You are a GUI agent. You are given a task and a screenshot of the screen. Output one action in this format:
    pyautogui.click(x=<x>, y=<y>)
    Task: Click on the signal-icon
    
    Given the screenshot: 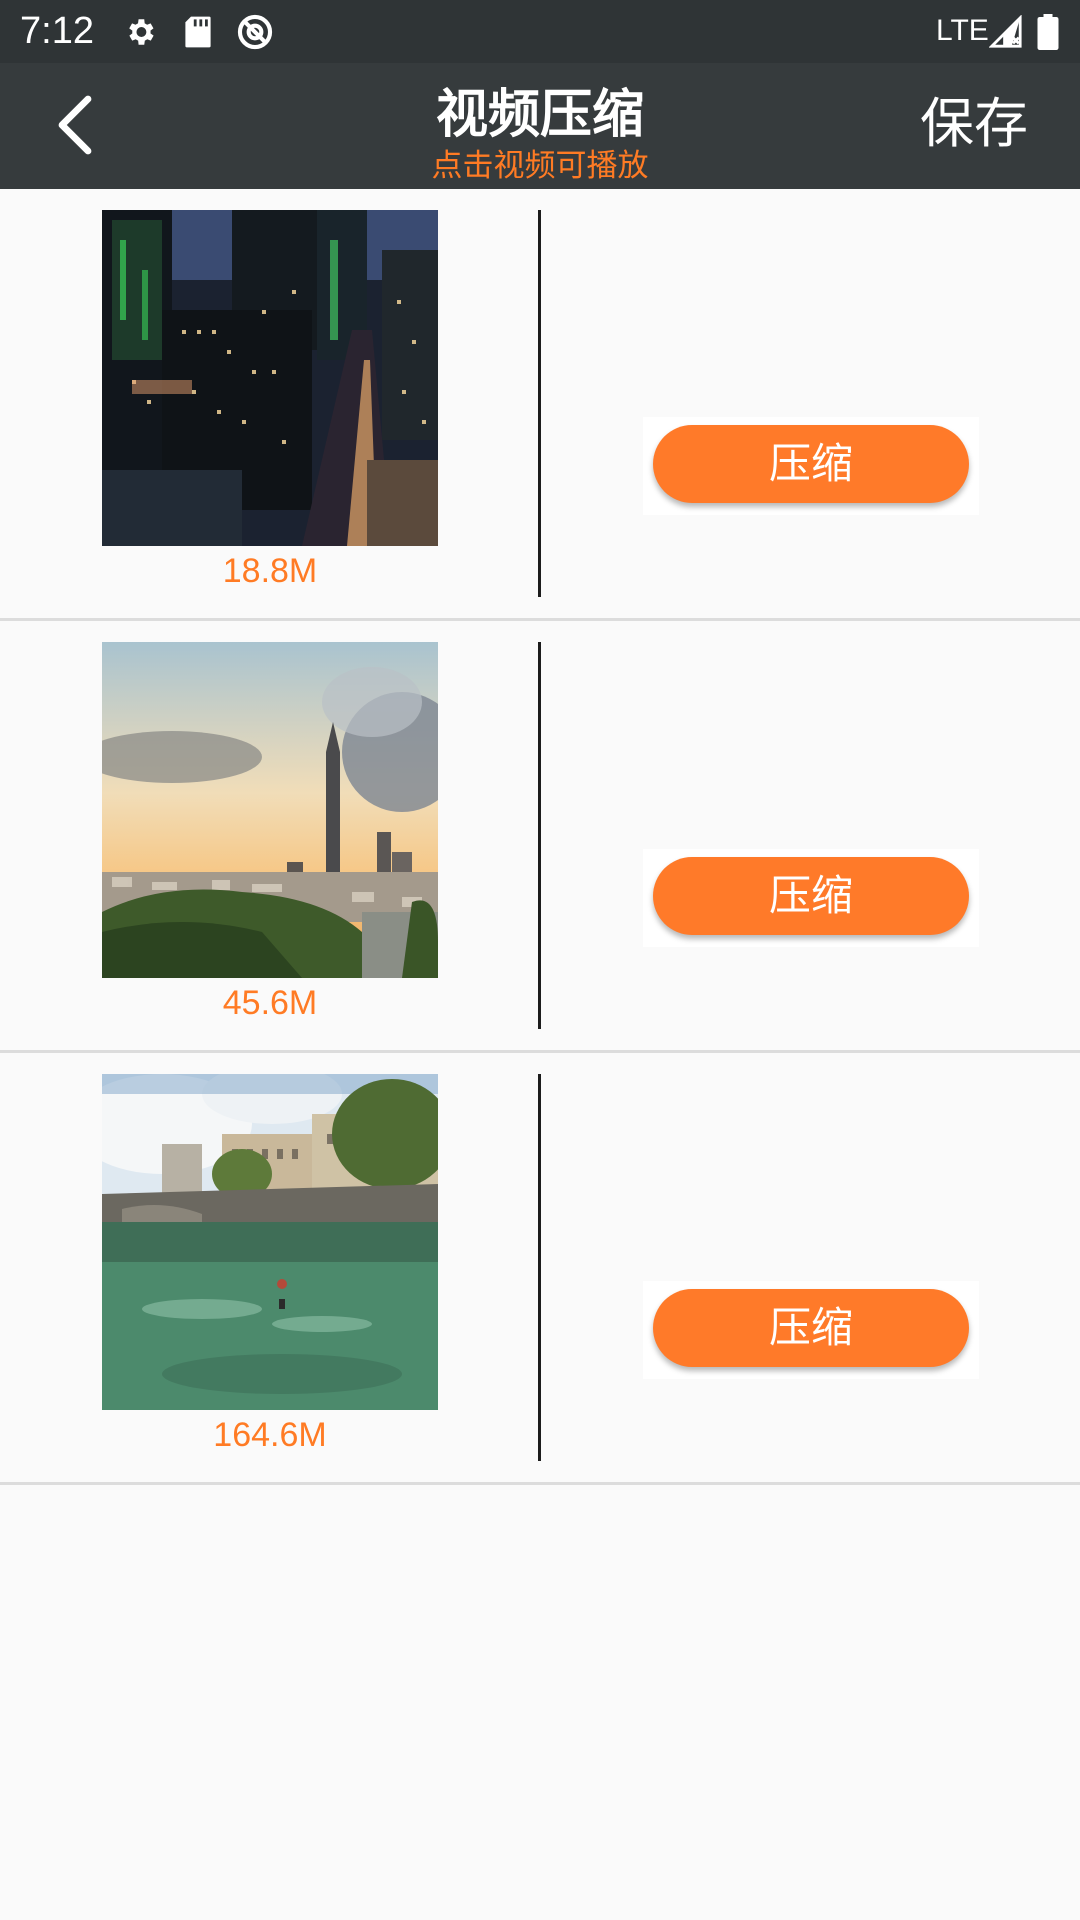 What is the action you would take?
    pyautogui.click(x=1006, y=32)
    